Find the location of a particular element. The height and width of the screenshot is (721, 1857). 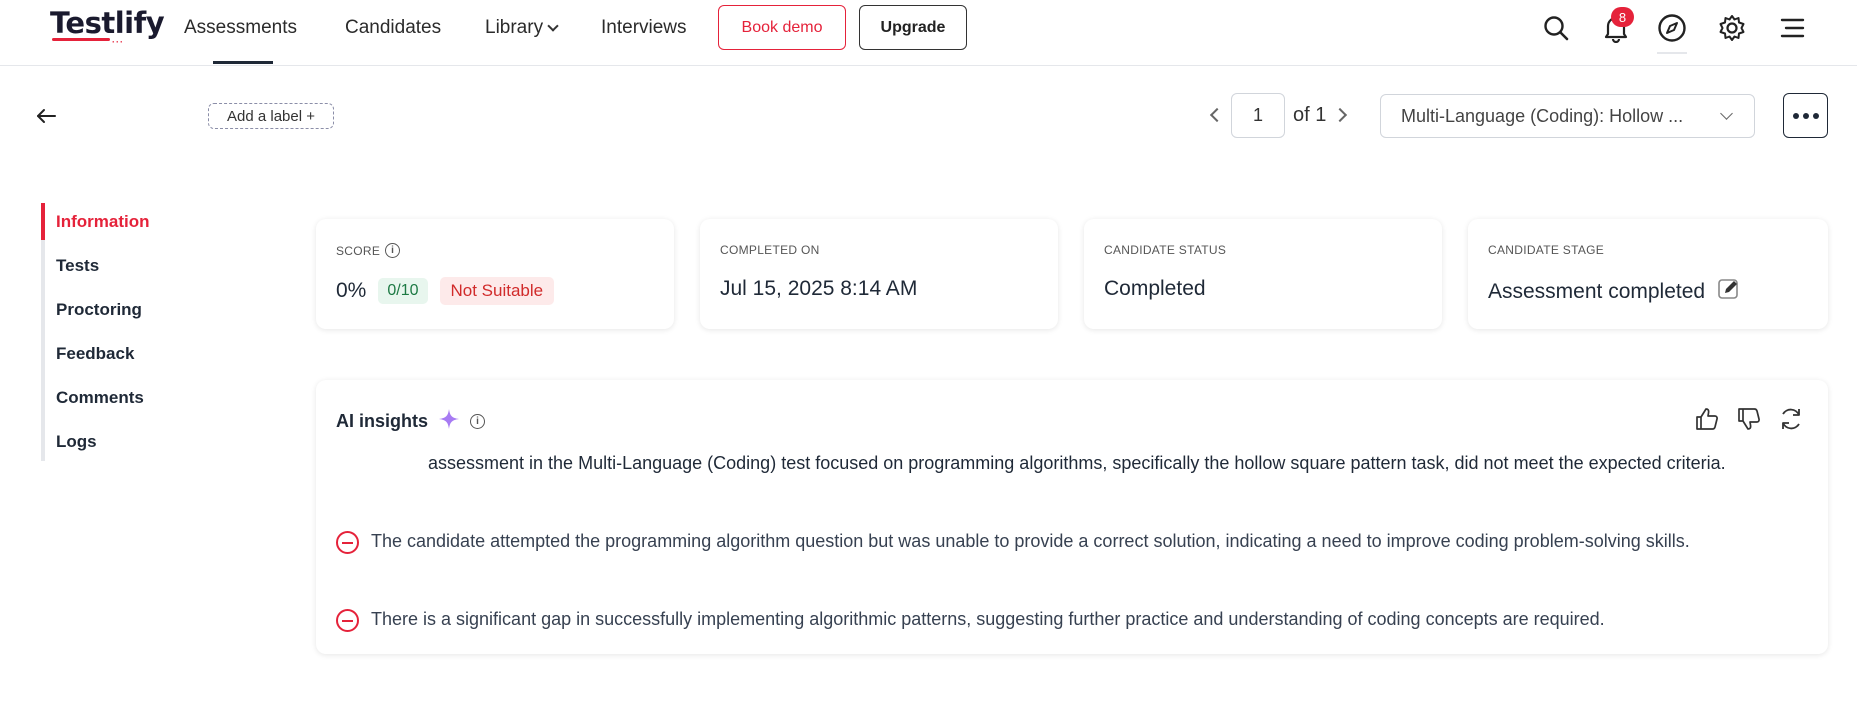

ai-insights-title: AI insights is located at coordinates (382, 421).